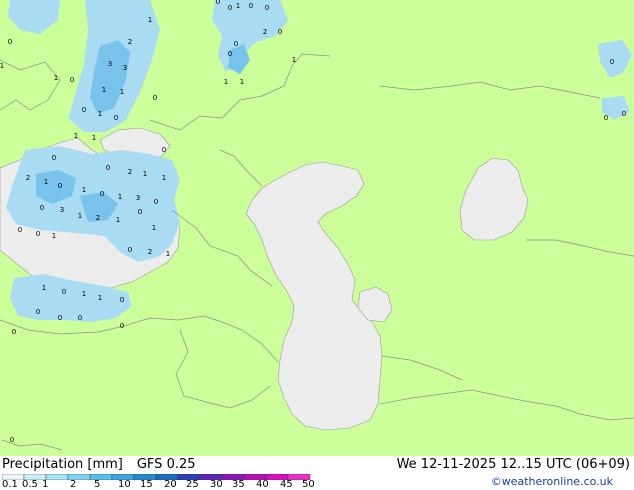 The width and height of the screenshot is (634, 490). What do you see at coordinates (286, 484) in the screenshot?
I see `legend-tick-label: 45` at bounding box center [286, 484].